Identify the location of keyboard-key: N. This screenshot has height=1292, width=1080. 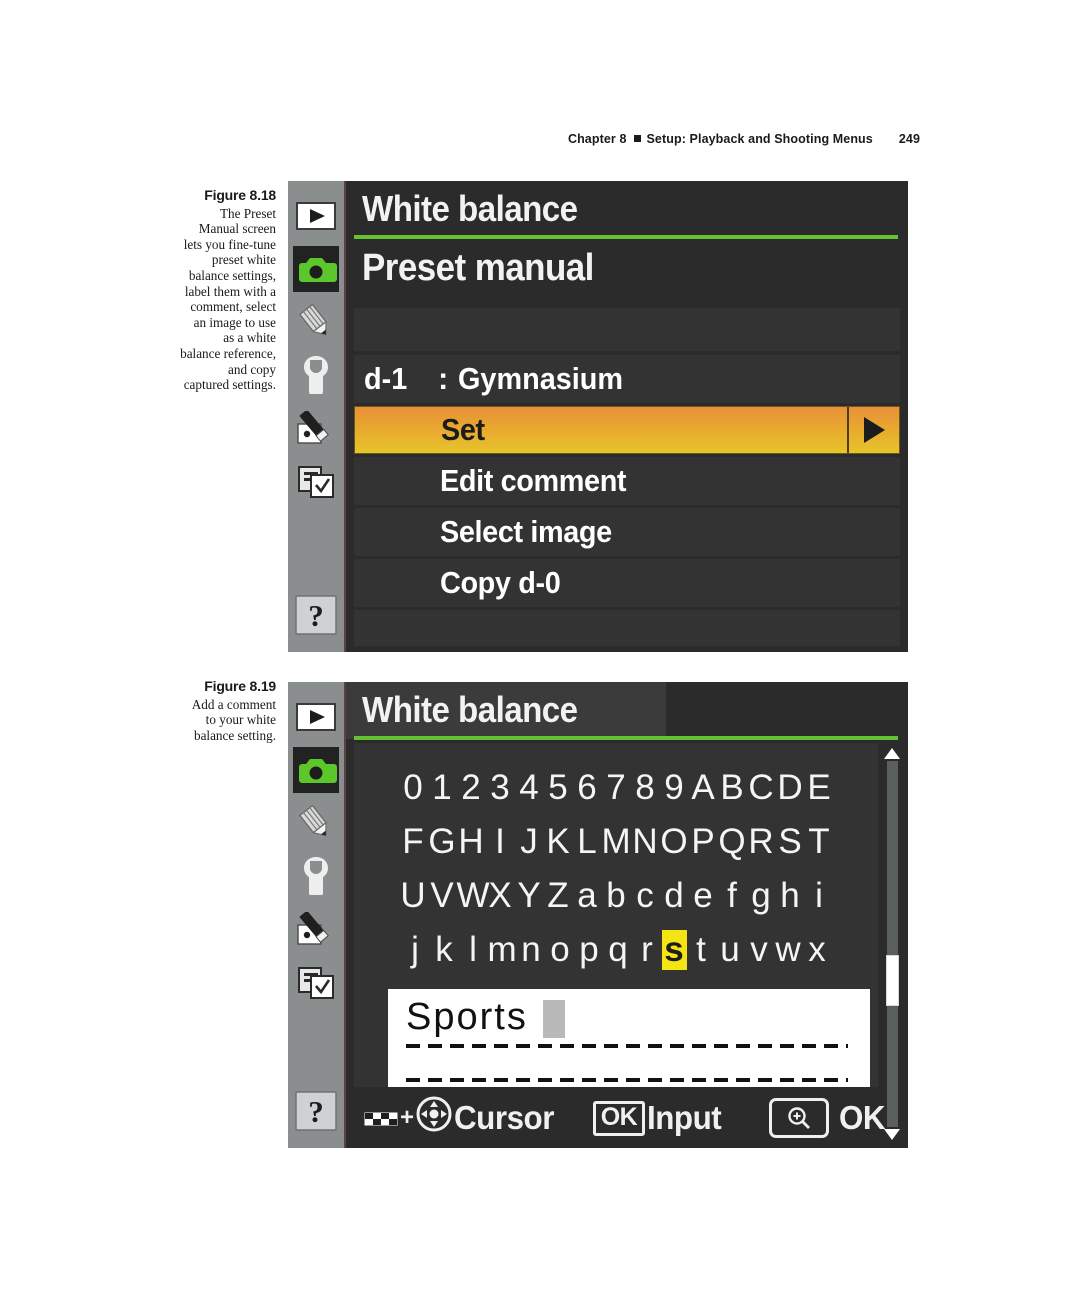
(645, 842).